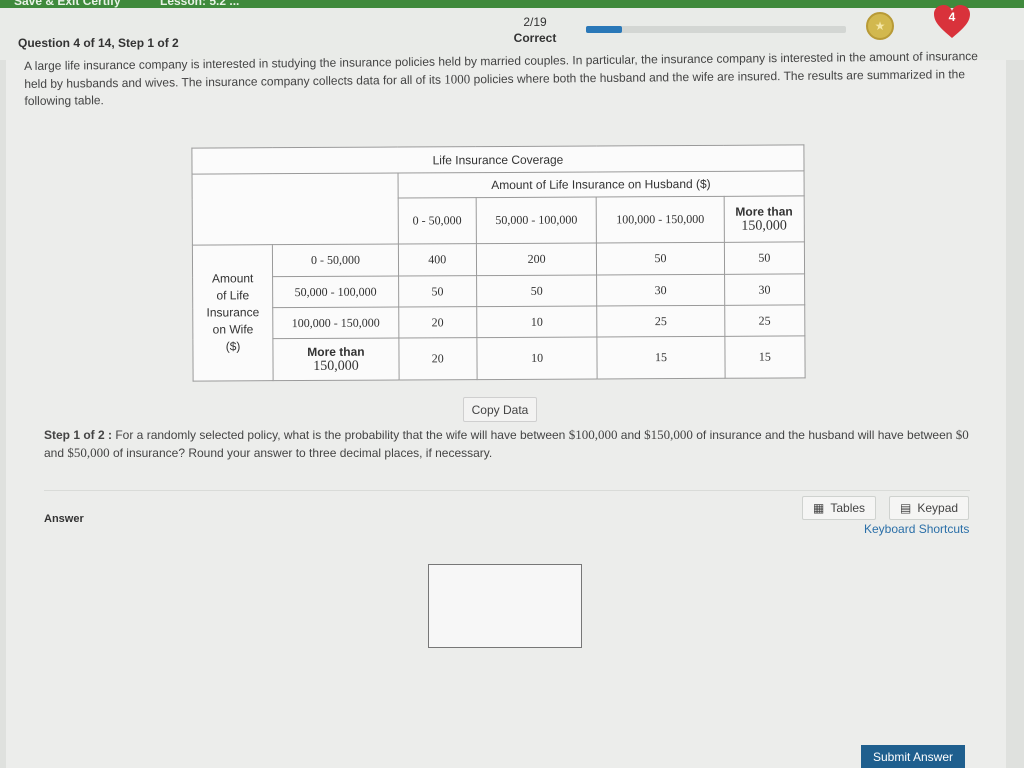  Describe the element at coordinates (336, 351) in the screenshot. I see `row-header-top: More than` at that location.